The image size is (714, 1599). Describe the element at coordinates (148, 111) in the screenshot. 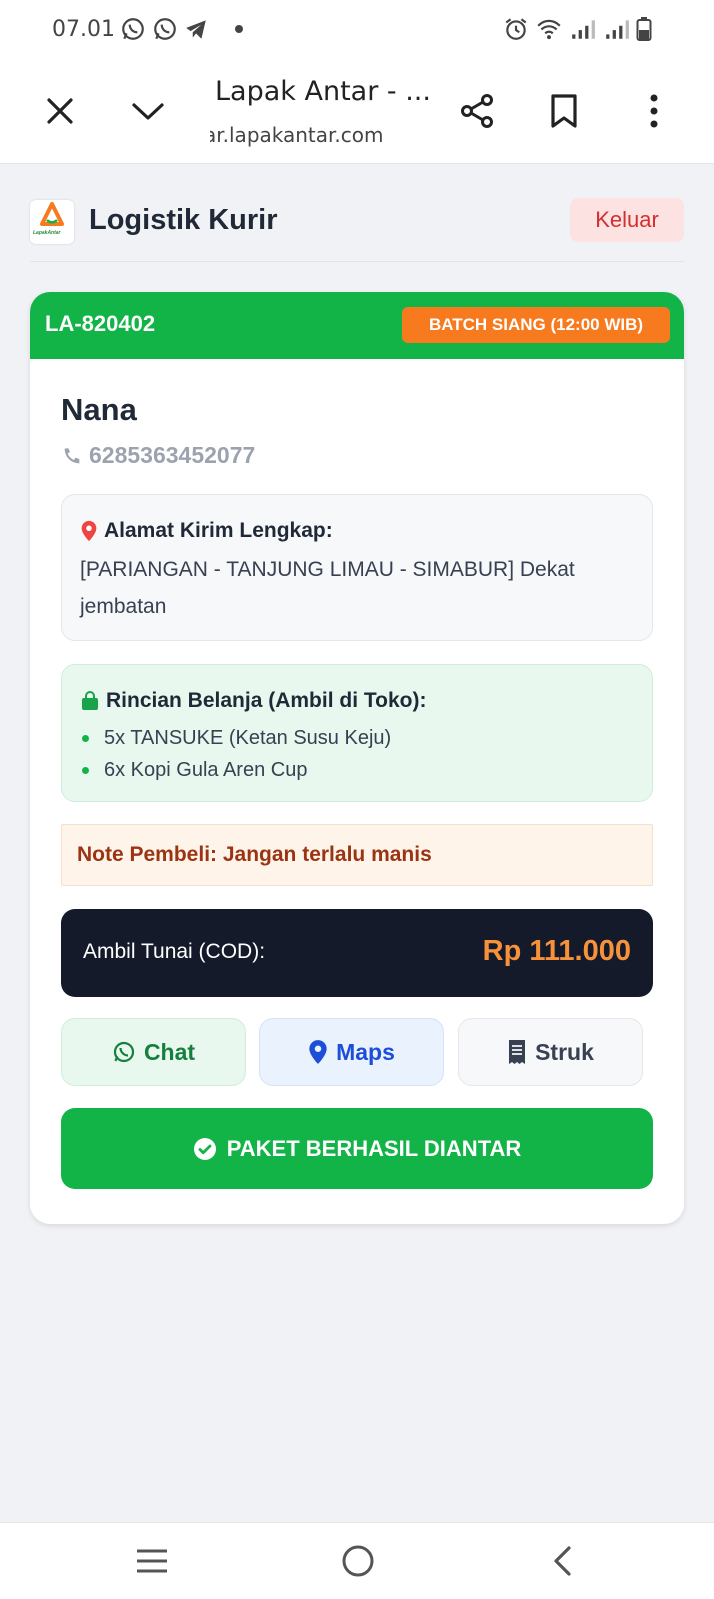

I see `chevron-down-icon` at that location.